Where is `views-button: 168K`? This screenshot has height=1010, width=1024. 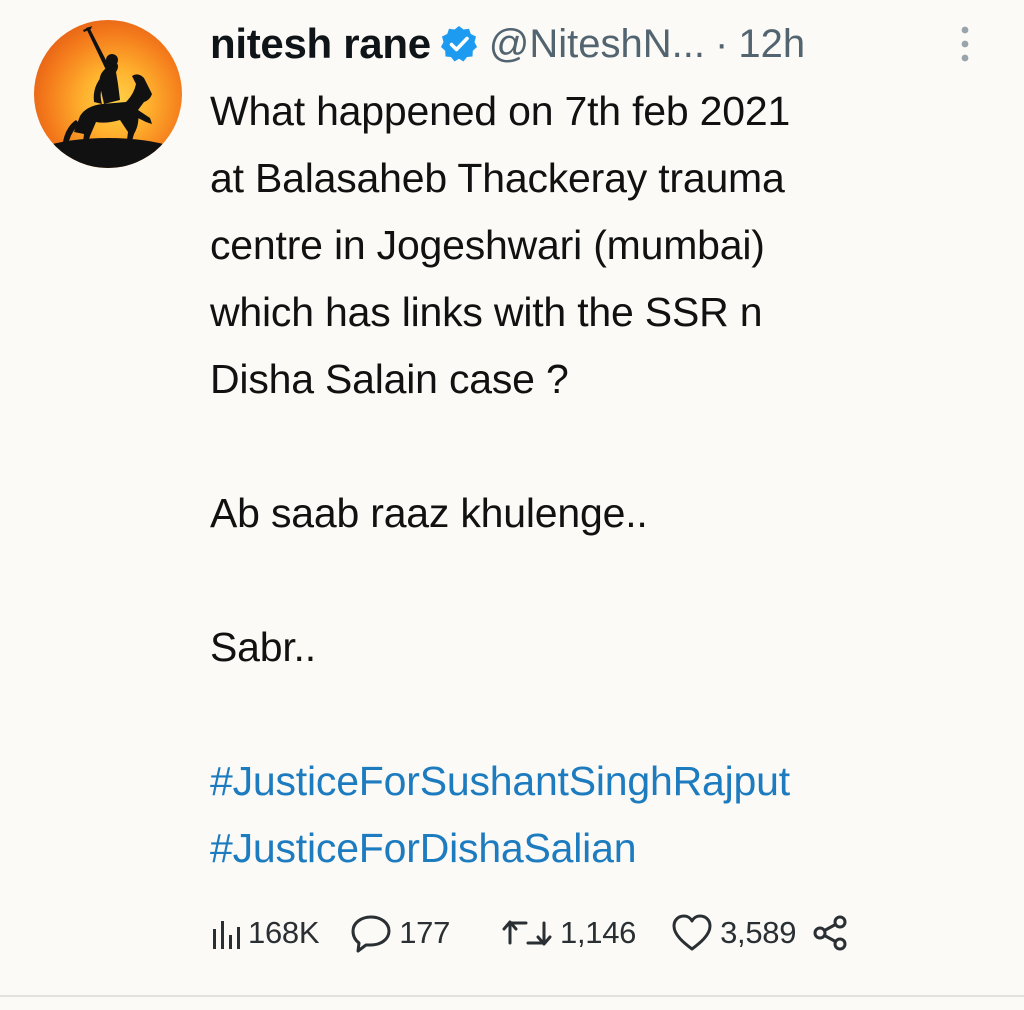
views-button: 168K is located at coordinates (265, 933).